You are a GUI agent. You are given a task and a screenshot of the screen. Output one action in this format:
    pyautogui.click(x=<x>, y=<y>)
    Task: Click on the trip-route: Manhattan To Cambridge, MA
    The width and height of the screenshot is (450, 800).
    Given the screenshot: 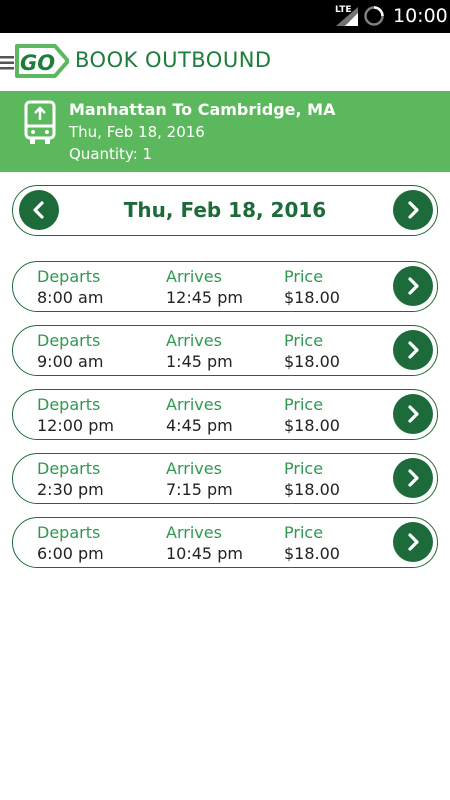 What is the action you would take?
    pyautogui.click(x=202, y=109)
    